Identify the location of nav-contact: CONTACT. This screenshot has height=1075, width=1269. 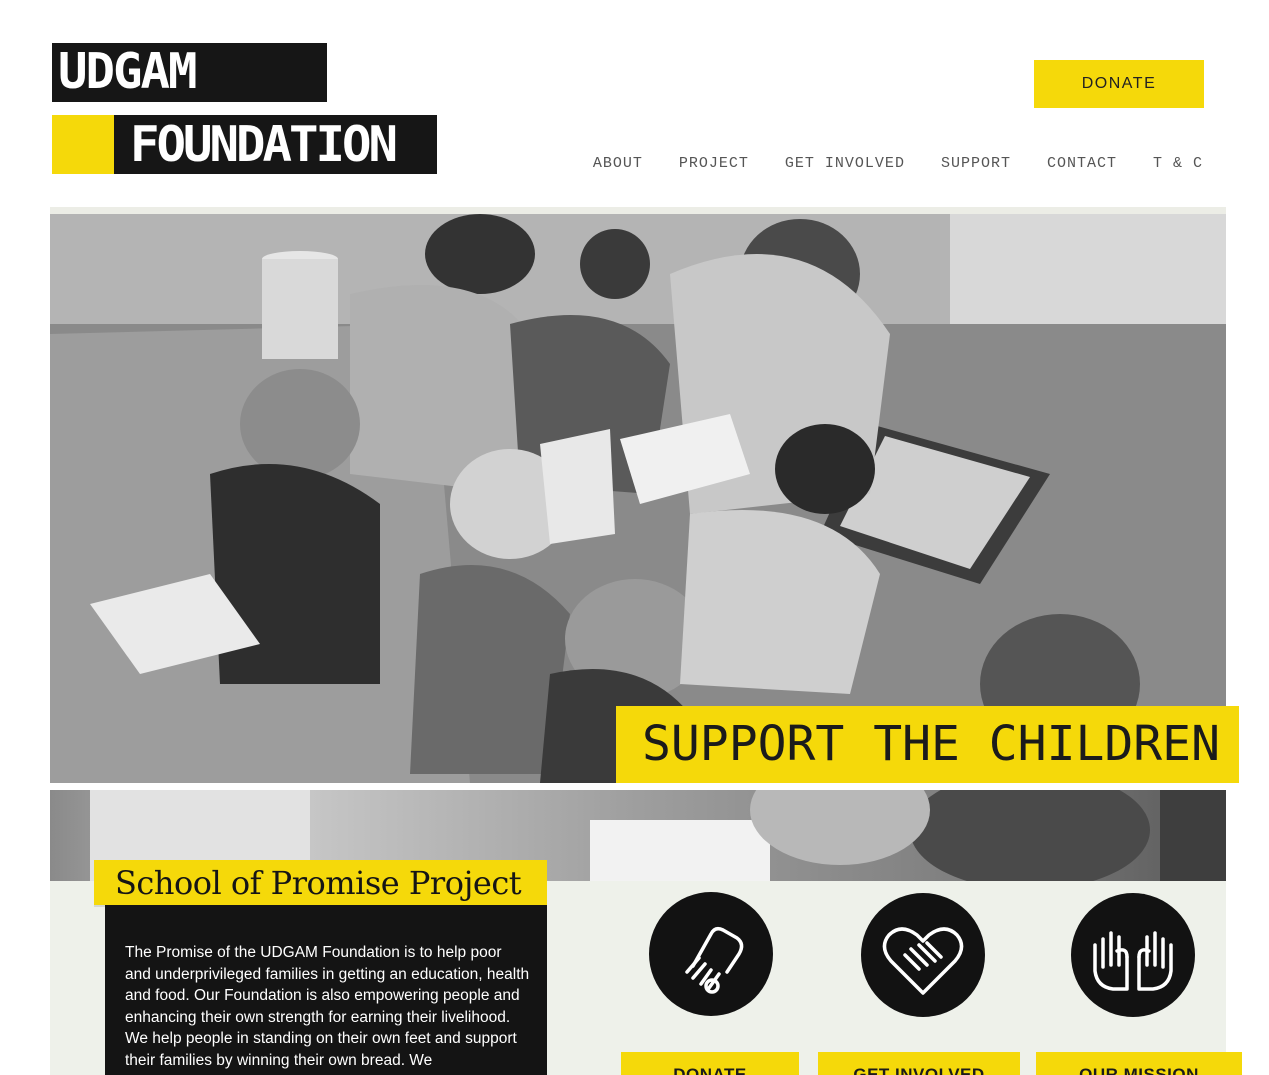
(1082, 163).